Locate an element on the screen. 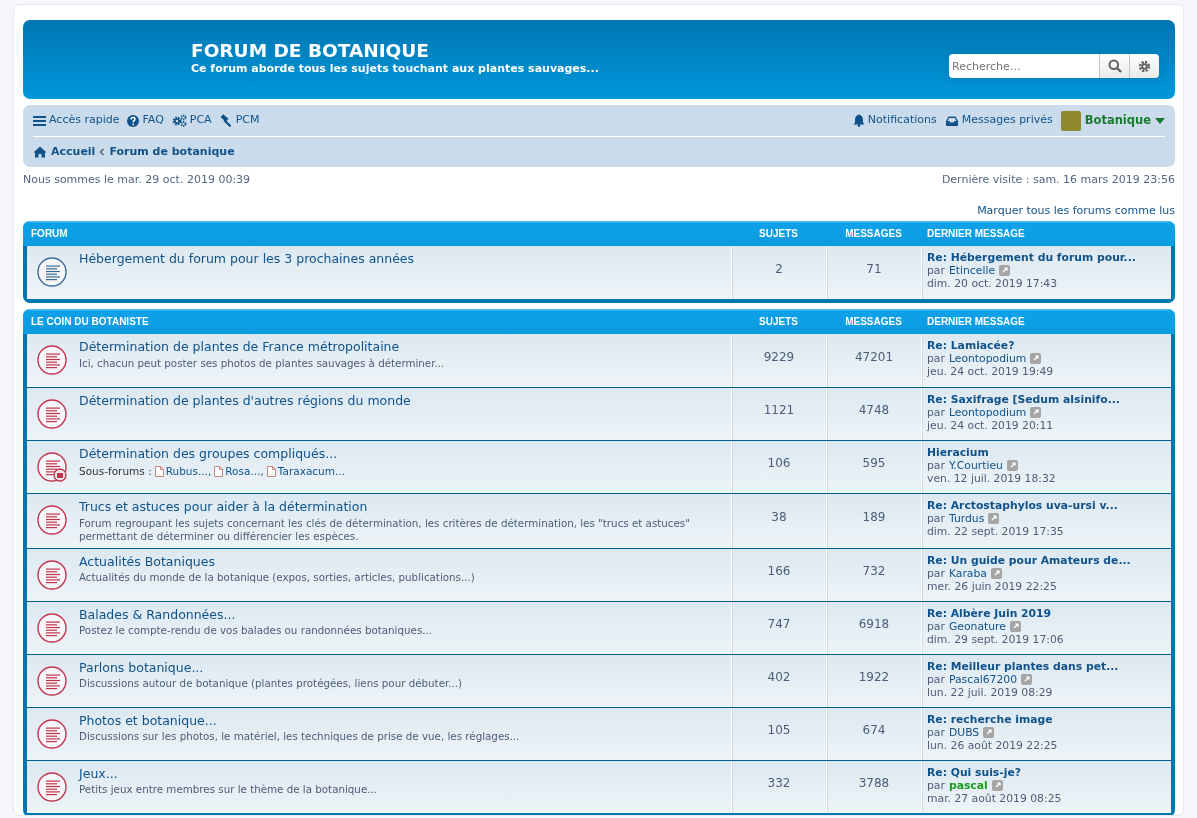 This screenshot has width=1197, height=818. author-link: Etincelle is located at coordinates (972, 270).